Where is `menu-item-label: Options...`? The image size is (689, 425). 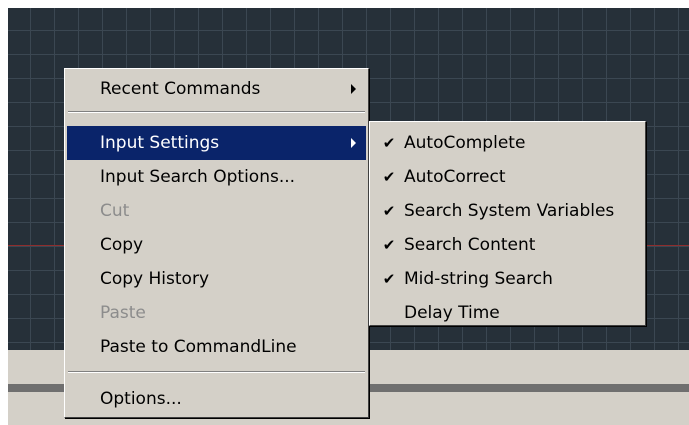 menu-item-label: Options... is located at coordinates (141, 399).